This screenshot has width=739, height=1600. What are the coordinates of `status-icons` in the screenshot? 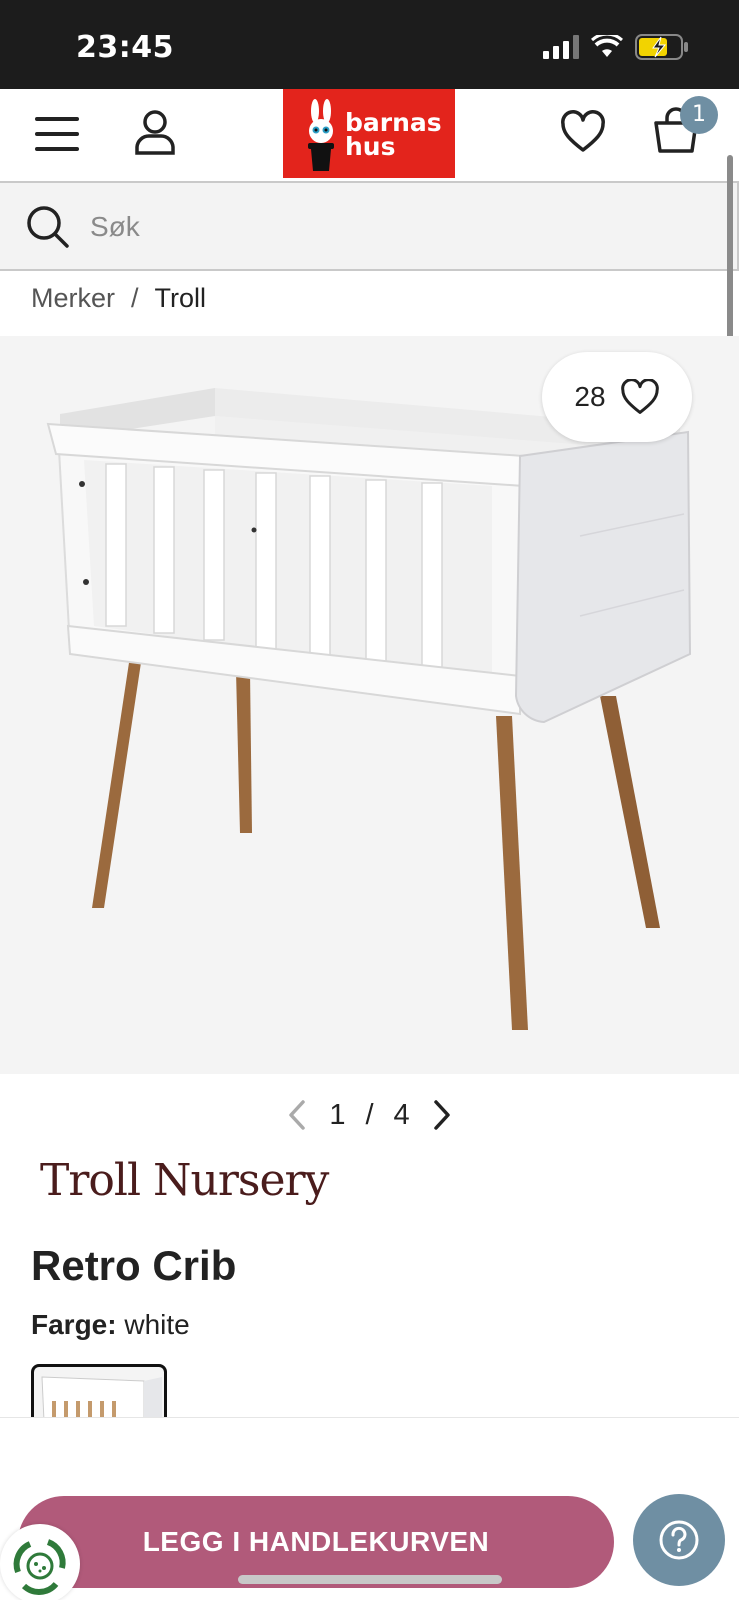 It's located at (616, 47).